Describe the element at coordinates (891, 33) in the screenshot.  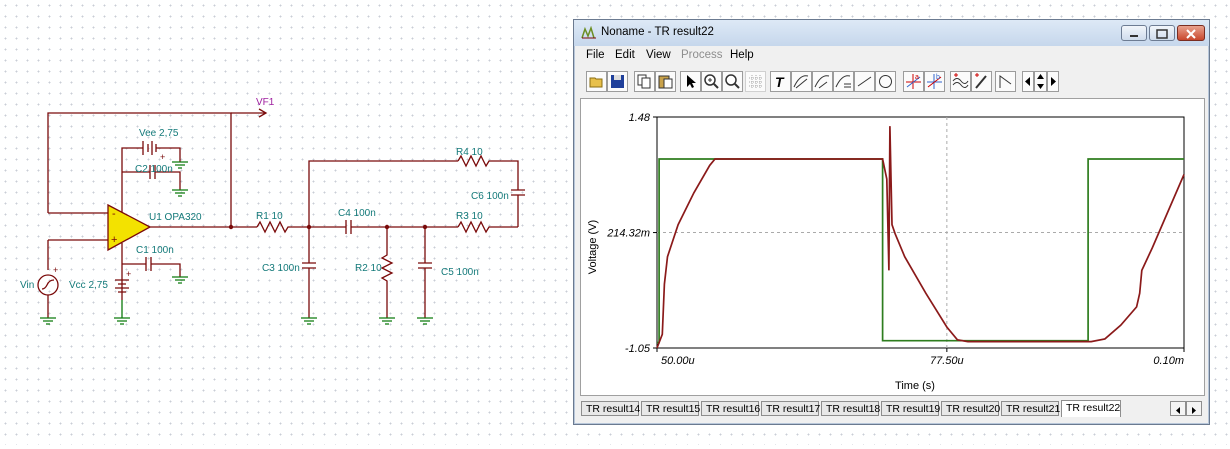
I see `window-titlebar: Noname - TR result22` at that location.